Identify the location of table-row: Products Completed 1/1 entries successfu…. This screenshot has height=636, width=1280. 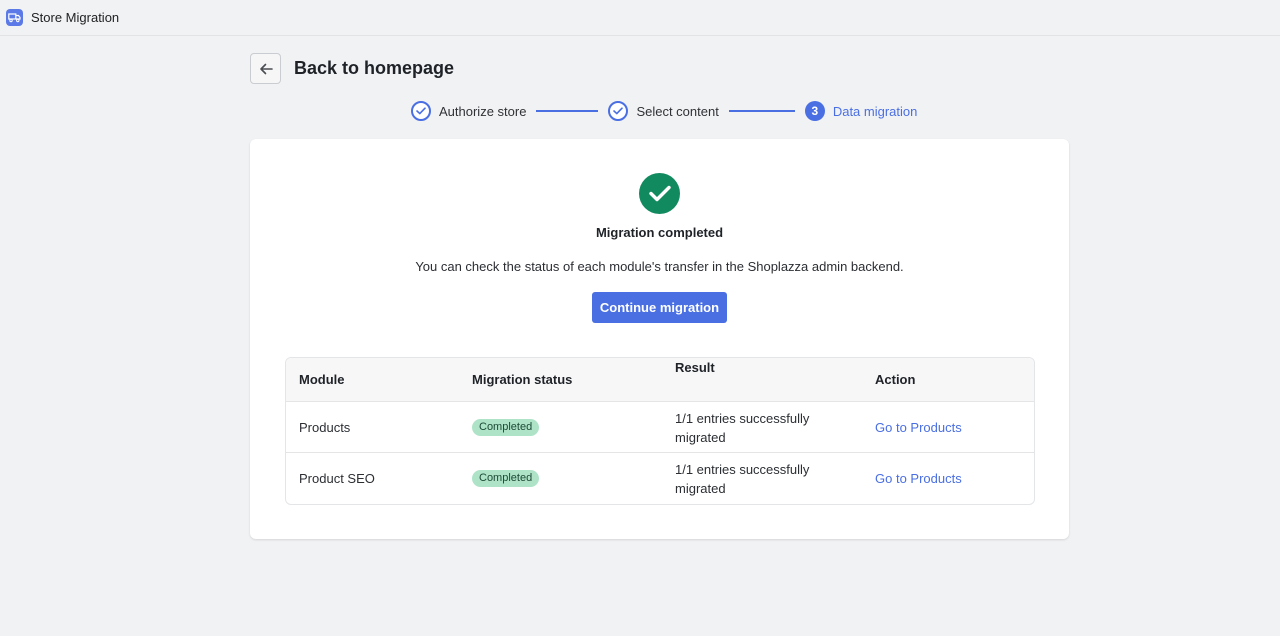
(660, 427).